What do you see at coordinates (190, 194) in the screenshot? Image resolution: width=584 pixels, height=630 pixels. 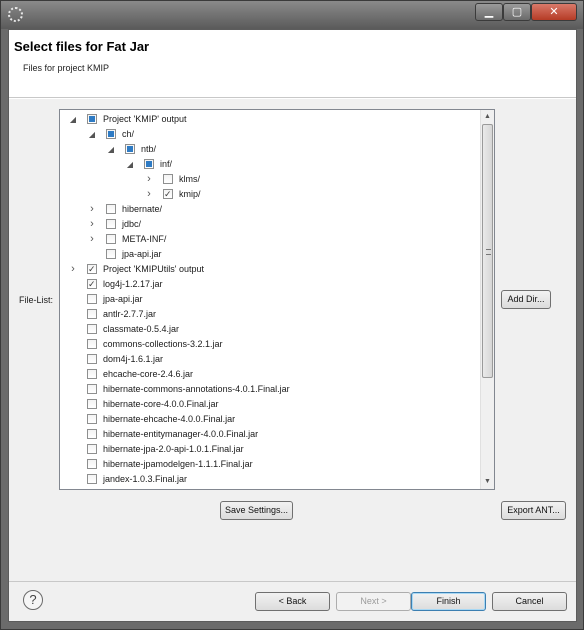 I see `tree-item-label: kmip/` at bounding box center [190, 194].